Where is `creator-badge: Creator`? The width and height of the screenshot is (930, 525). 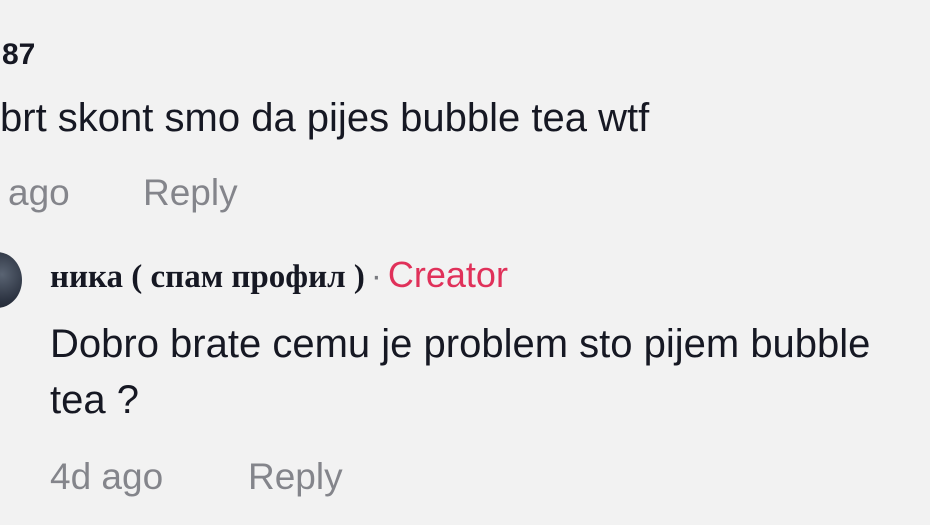 creator-badge: Creator is located at coordinates (447, 274).